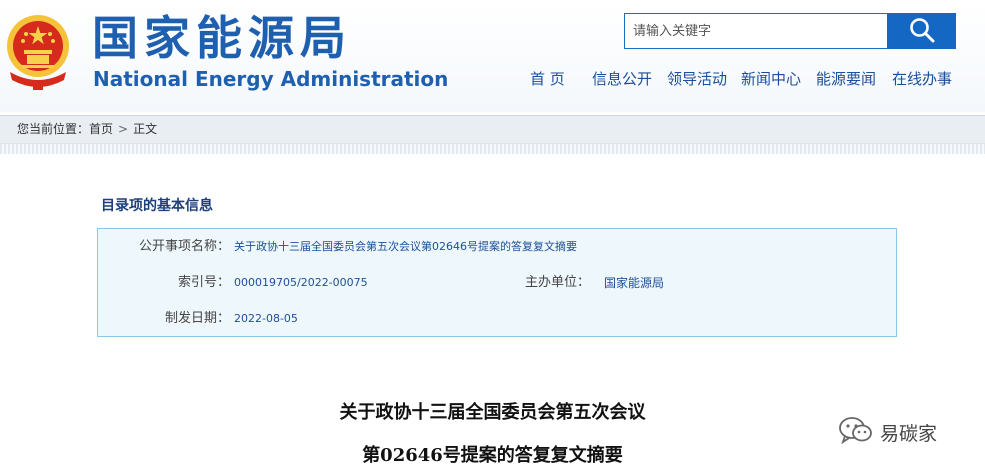  I want to click on nav-item-leader-activities: 领导活动, so click(697, 79).